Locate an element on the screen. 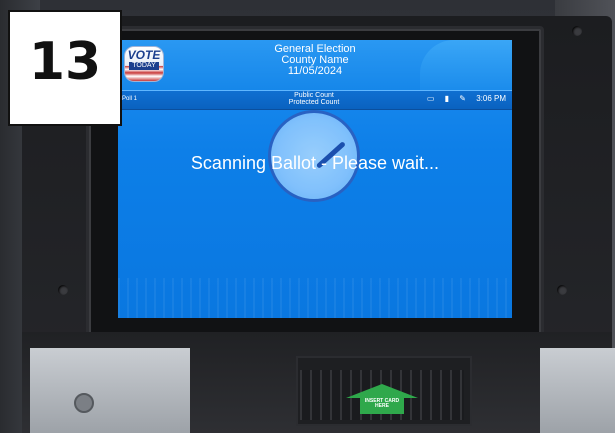 The width and height of the screenshot is (615, 433). pen-icon: ✎ is located at coordinates (462, 98).